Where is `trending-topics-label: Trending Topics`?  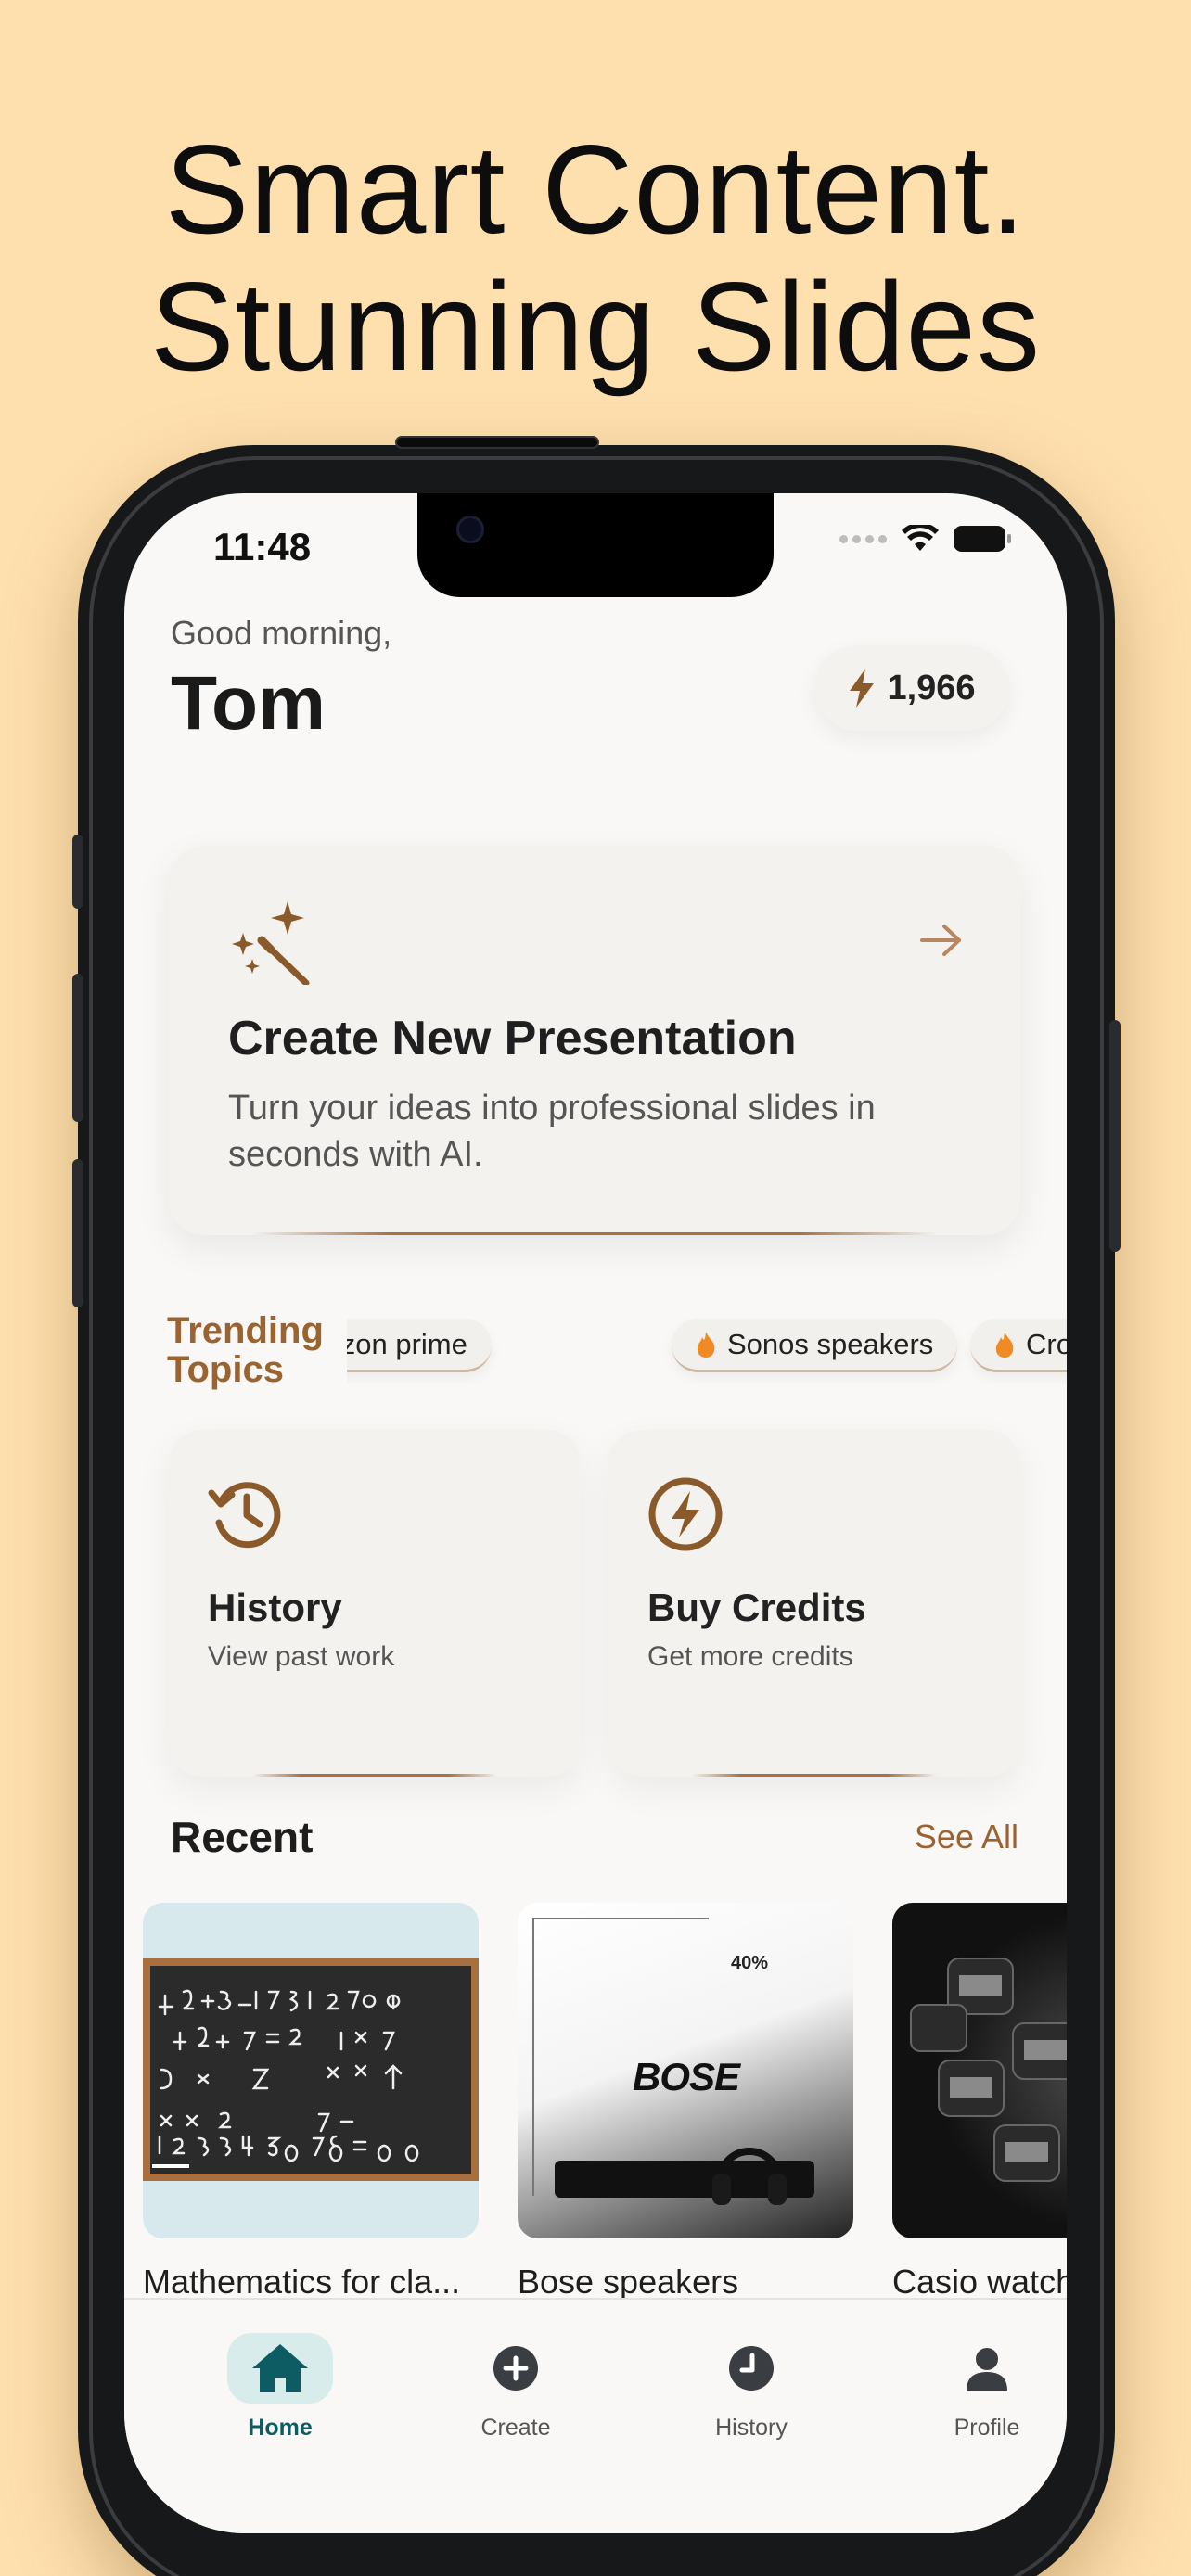 trending-topics-label: Trending Topics is located at coordinates (246, 1350).